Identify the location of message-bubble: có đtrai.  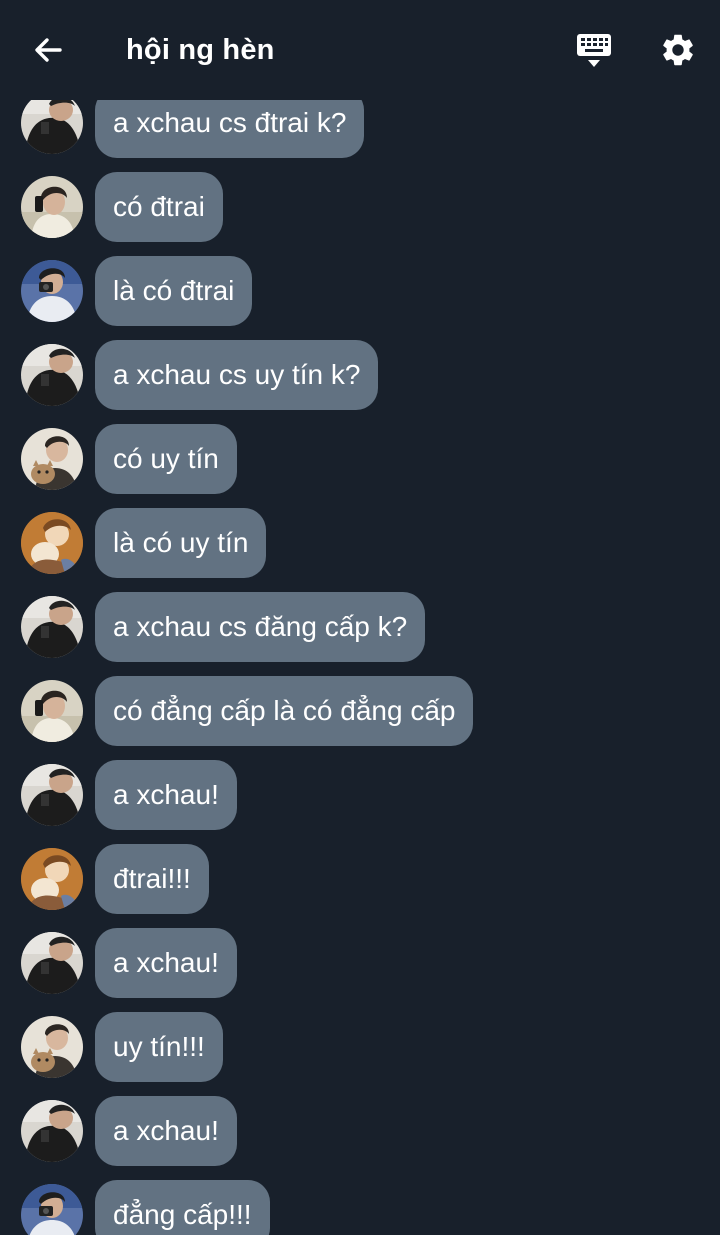
(159, 207).